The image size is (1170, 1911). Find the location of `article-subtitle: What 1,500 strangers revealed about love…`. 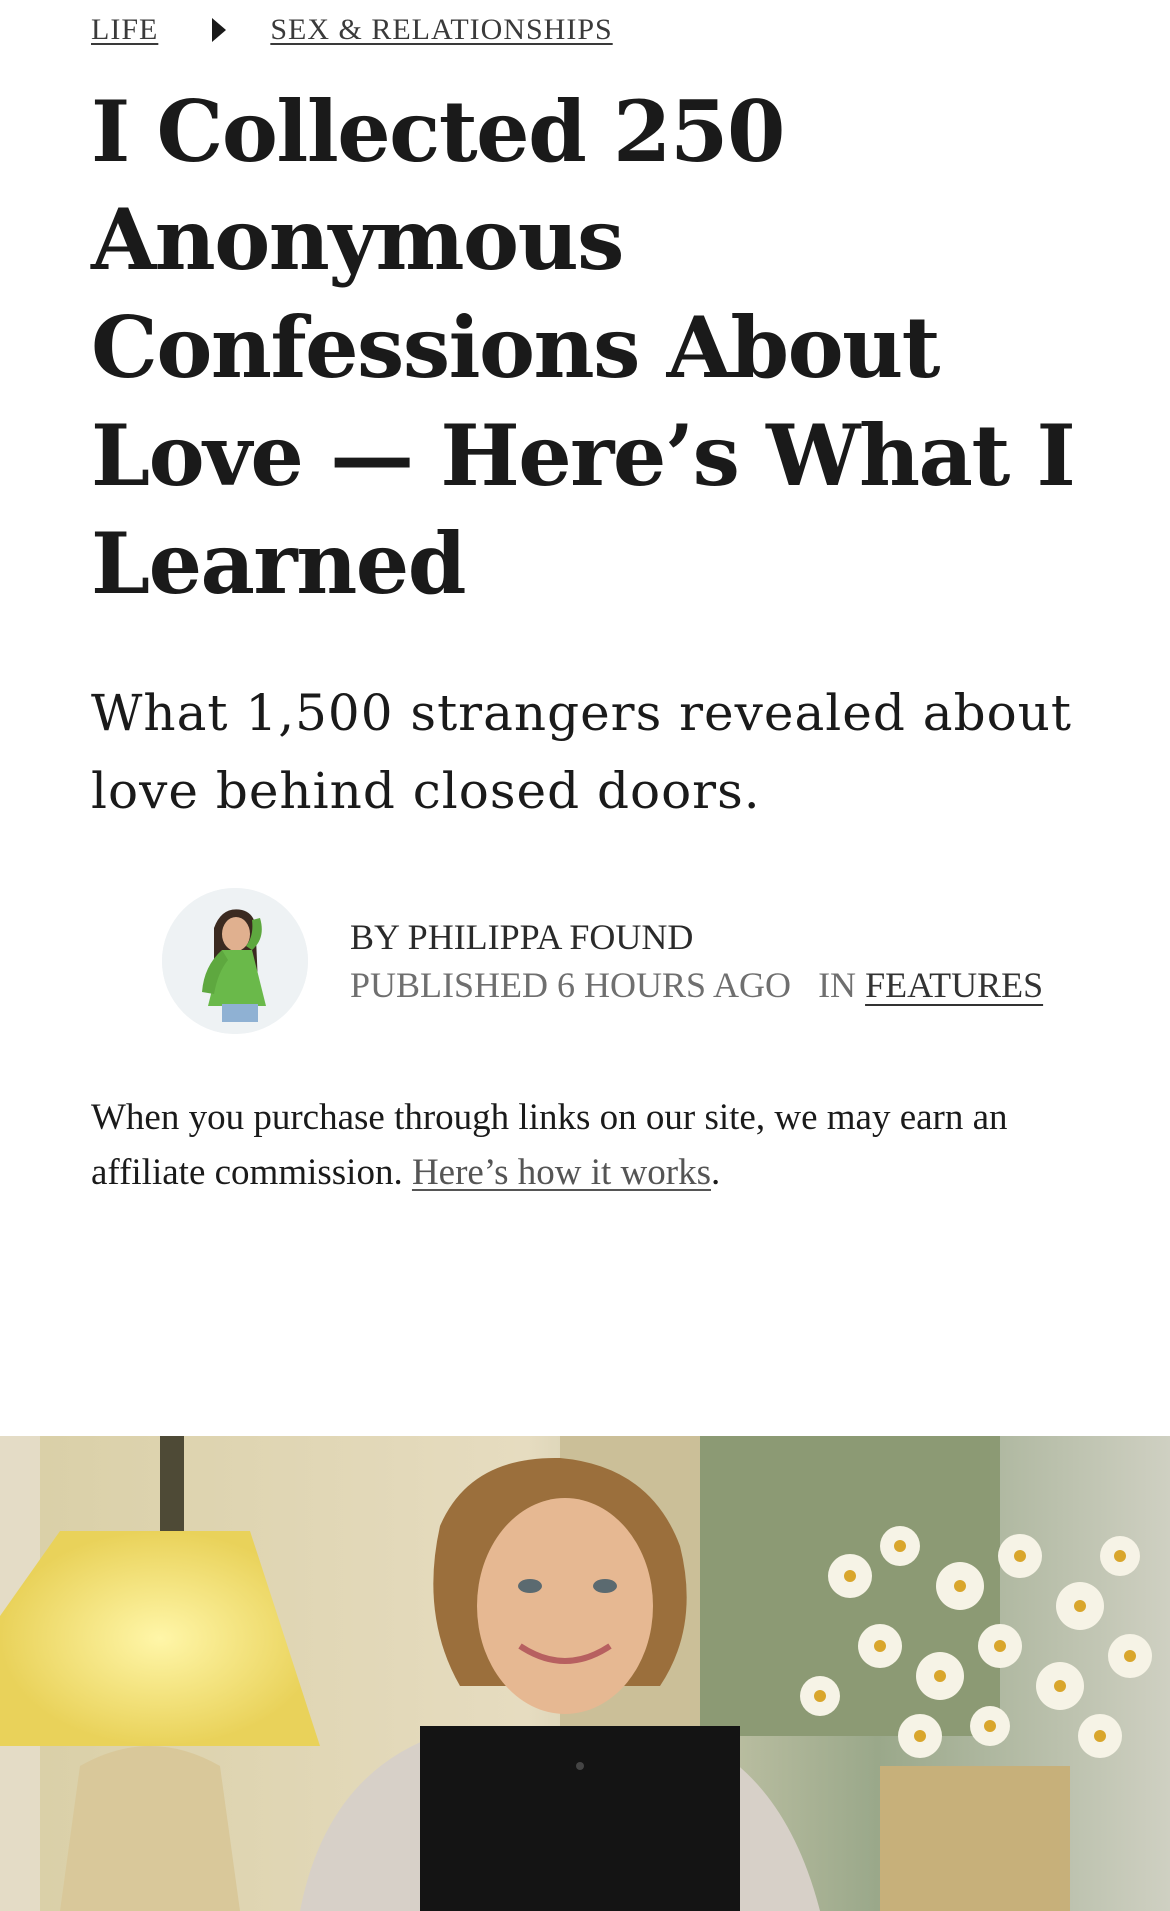

article-subtitle: What 1,500 strangers revealed about love… is located at coordinates (581, 752).